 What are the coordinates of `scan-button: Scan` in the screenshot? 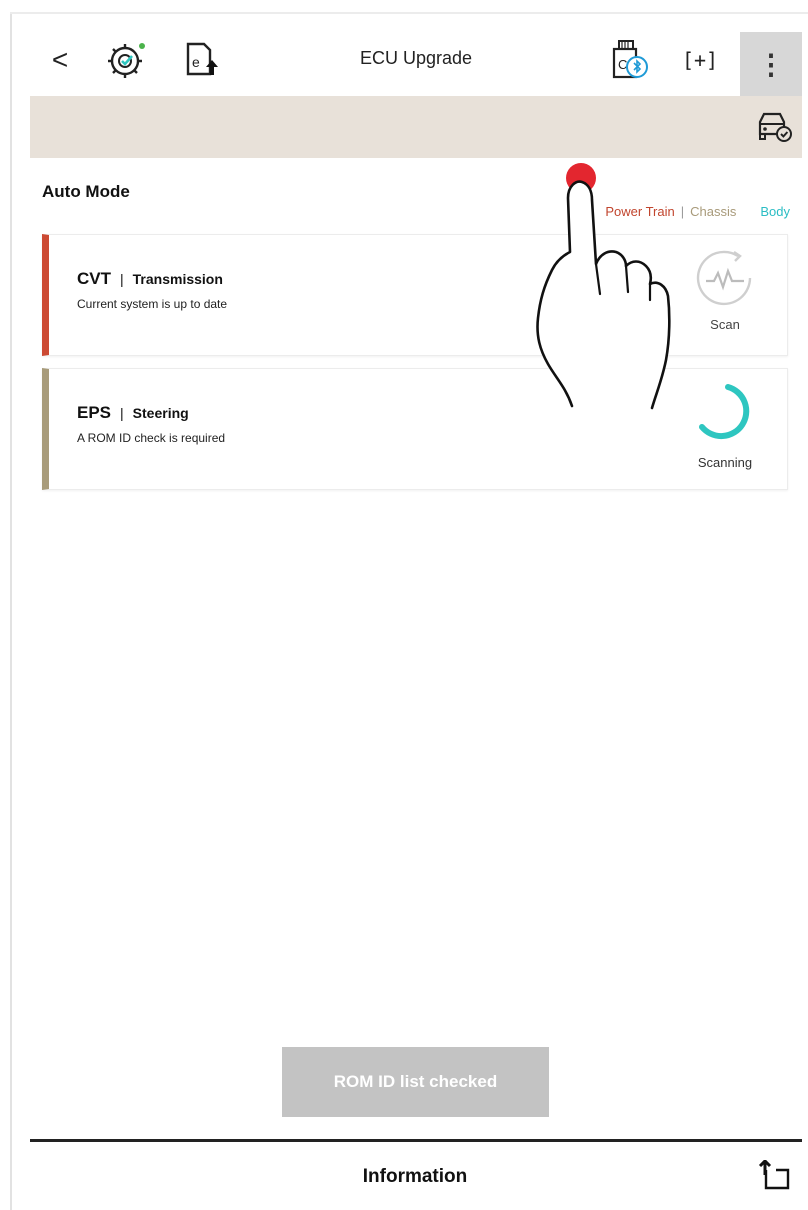 It's located at (725, 295).